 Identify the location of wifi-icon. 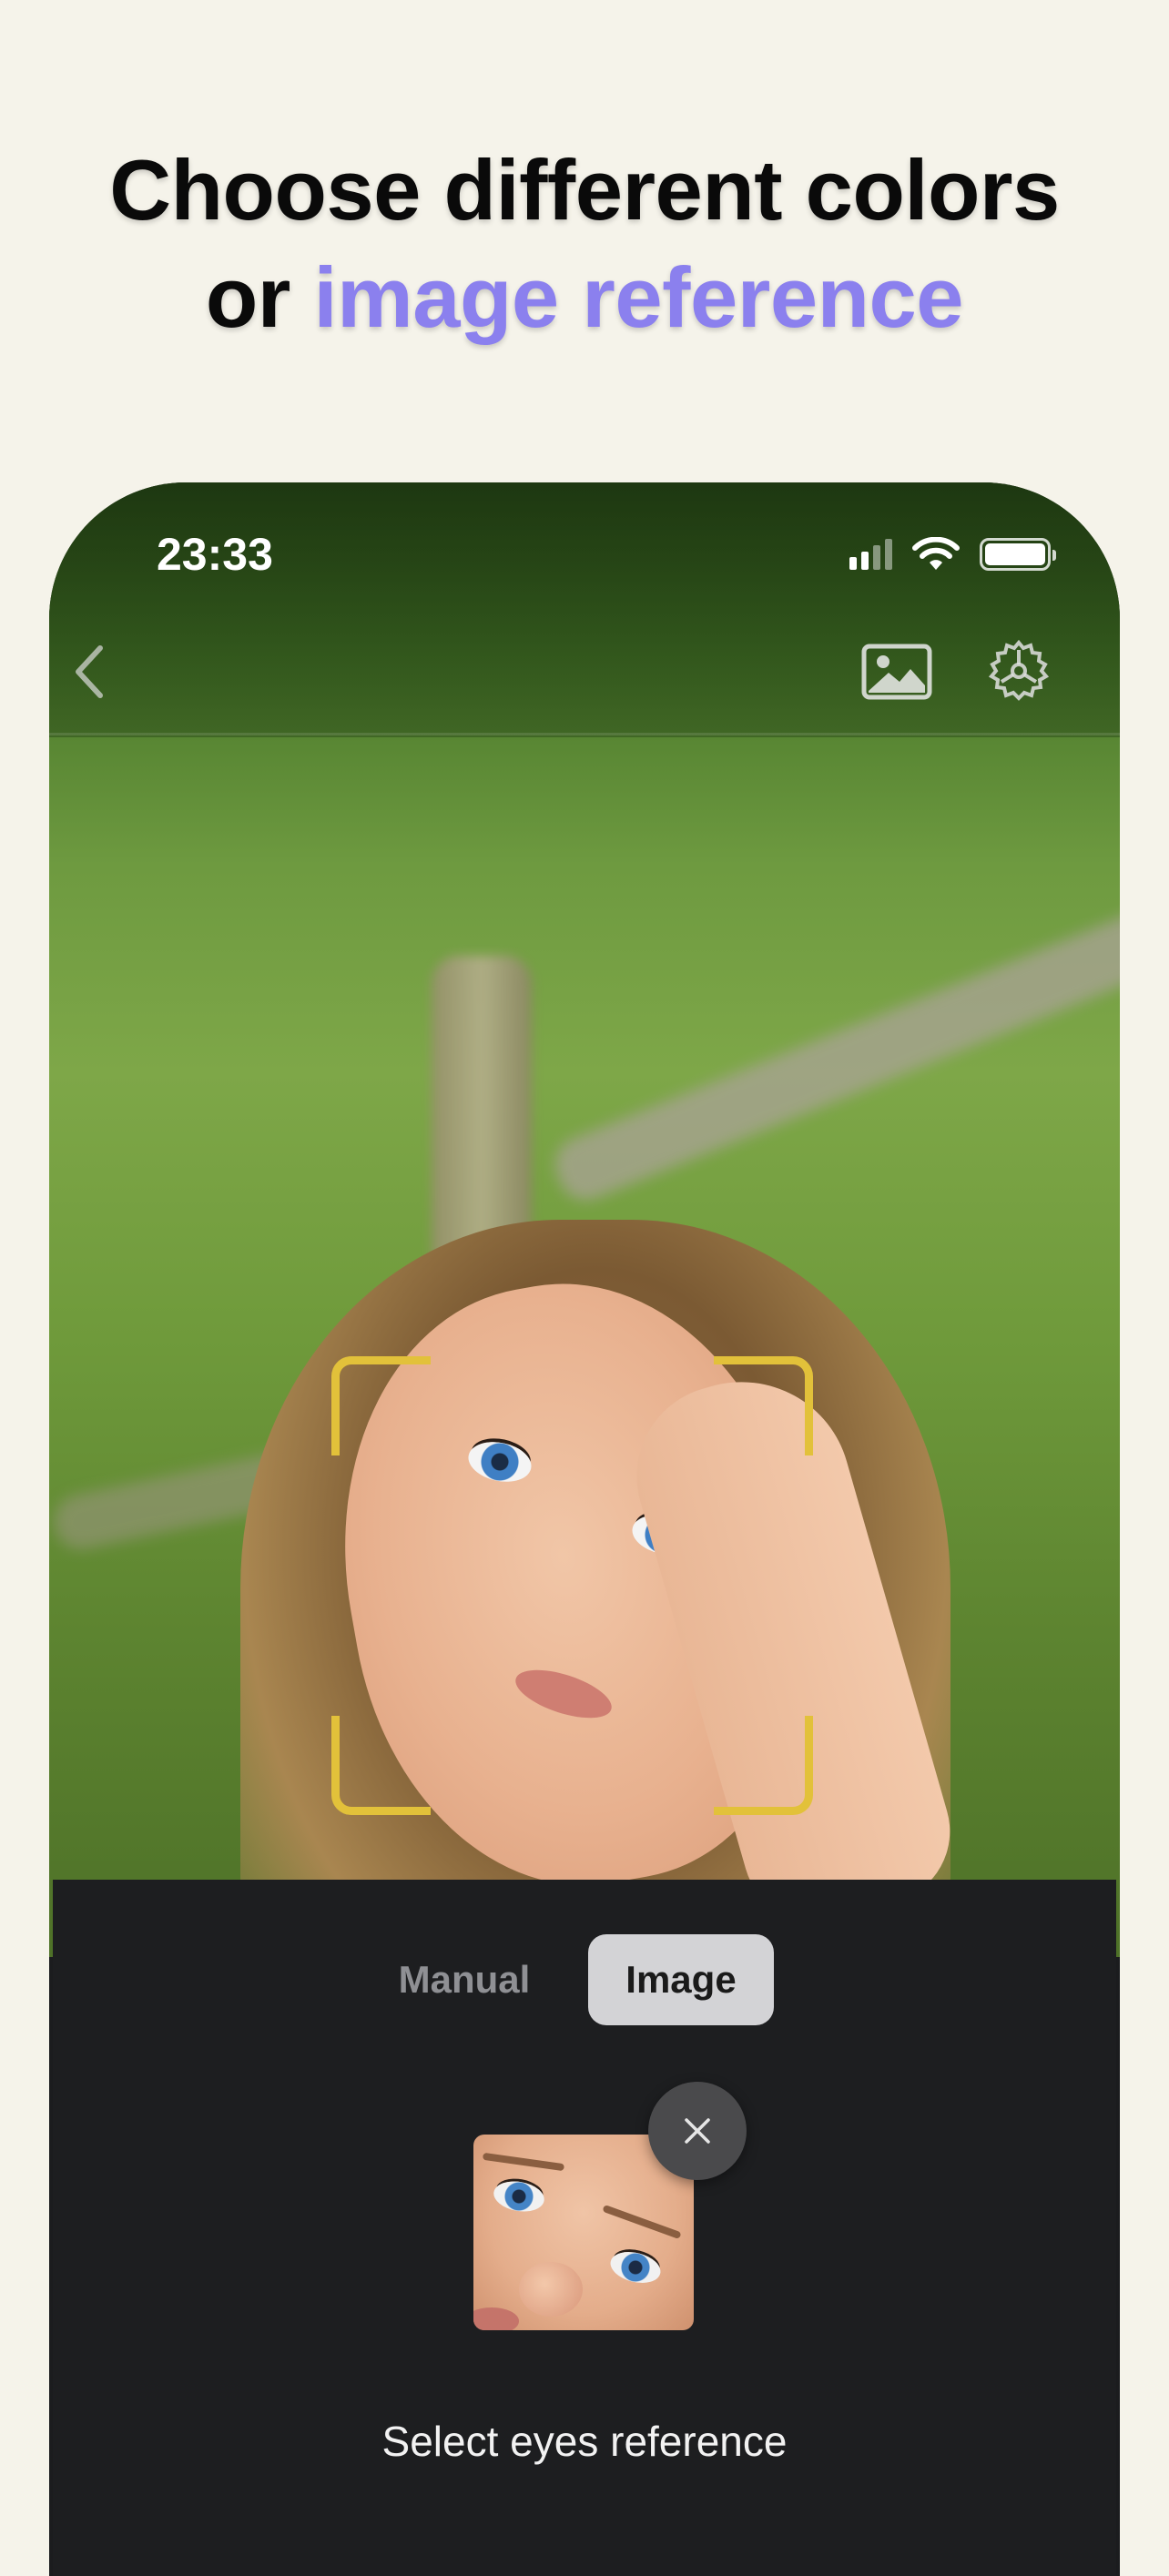
(936, 553).